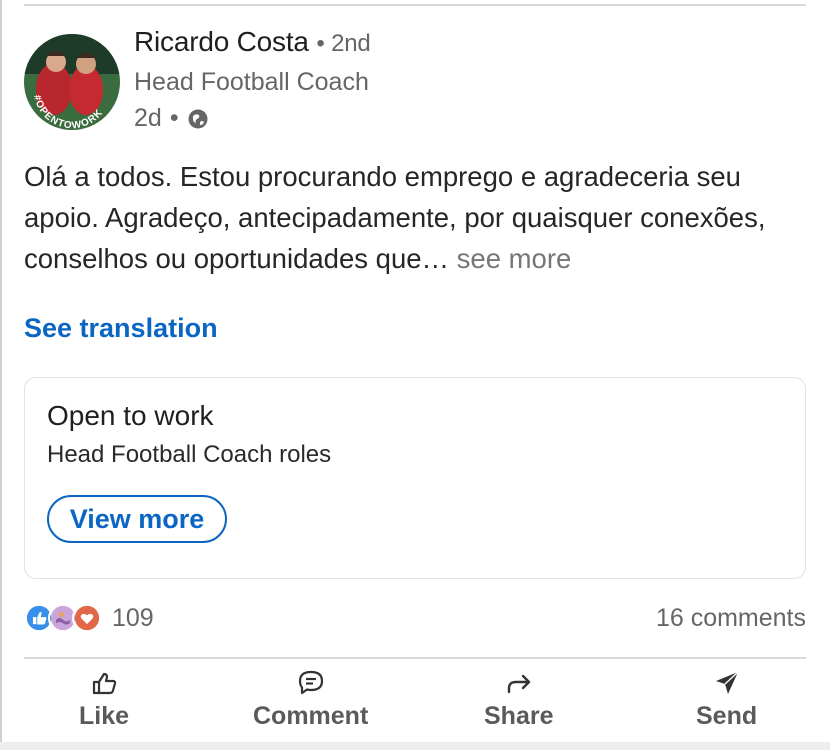 The image size is (830, 750). I want to click on author-name: Ricardo Costa, so click(221, 41).